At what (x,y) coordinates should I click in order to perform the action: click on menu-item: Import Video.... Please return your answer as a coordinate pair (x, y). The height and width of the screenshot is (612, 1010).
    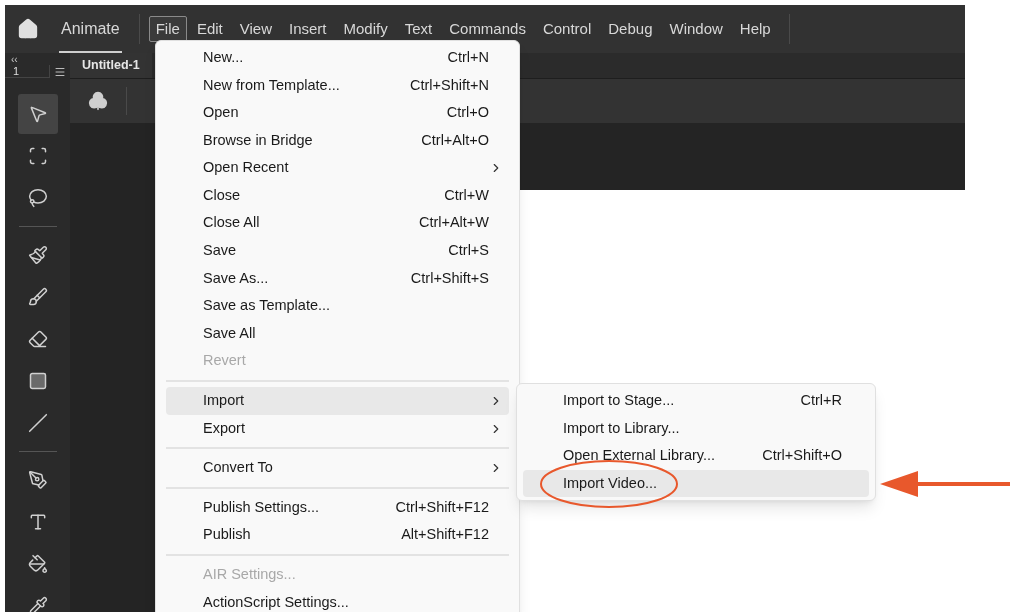
    Looking at the image, I should click on (696, 483).